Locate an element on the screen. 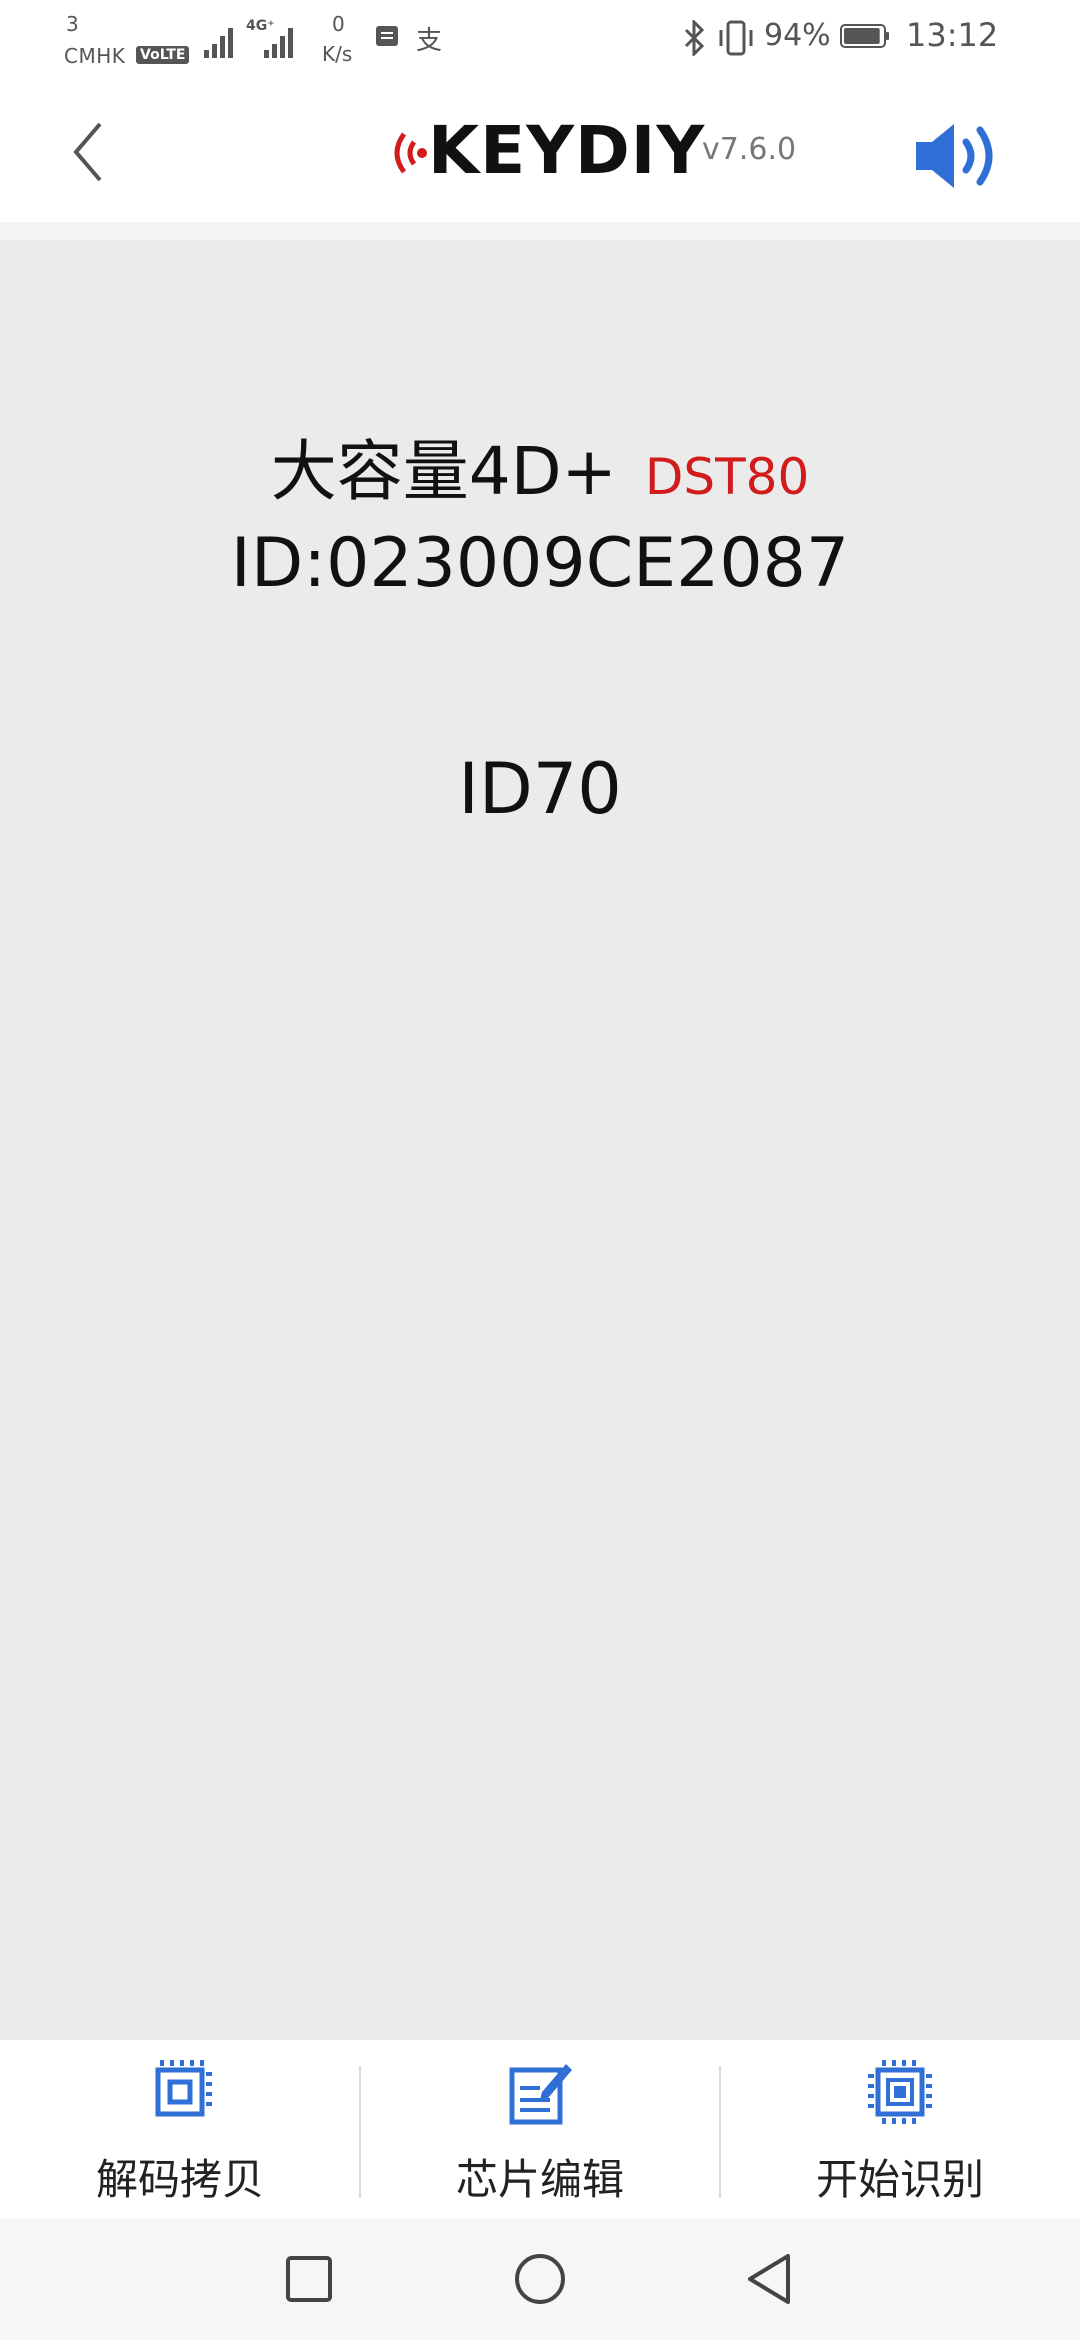  bluetooth-icon is located at coordinates (694, 38).